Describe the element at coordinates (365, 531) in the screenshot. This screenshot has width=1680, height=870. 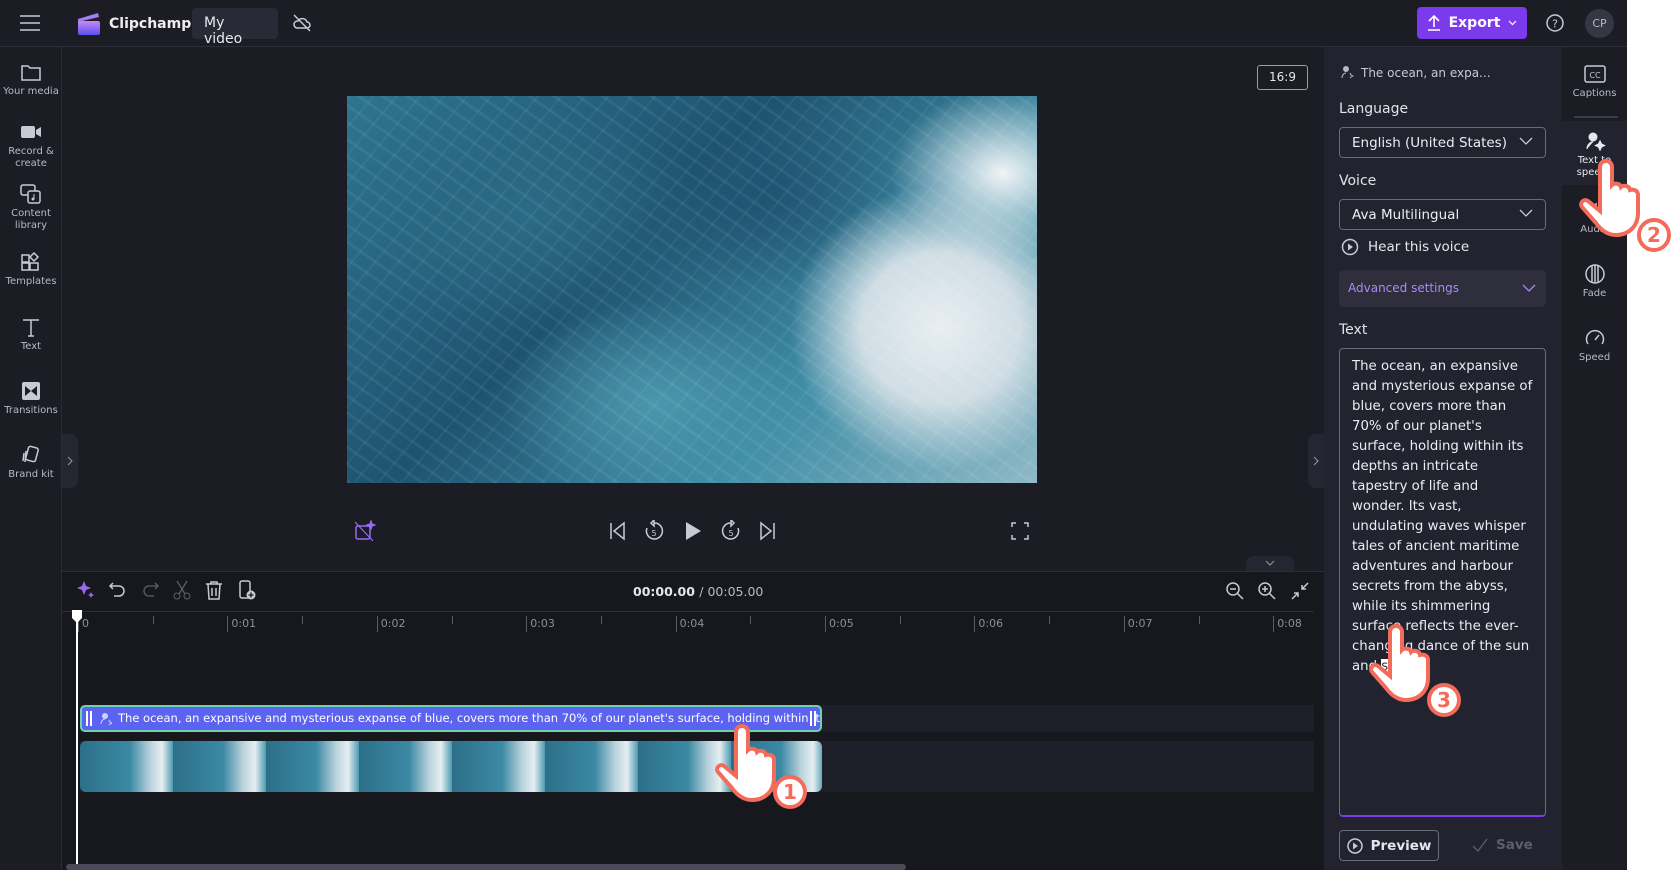
I see `magic-off-icon` at that location.